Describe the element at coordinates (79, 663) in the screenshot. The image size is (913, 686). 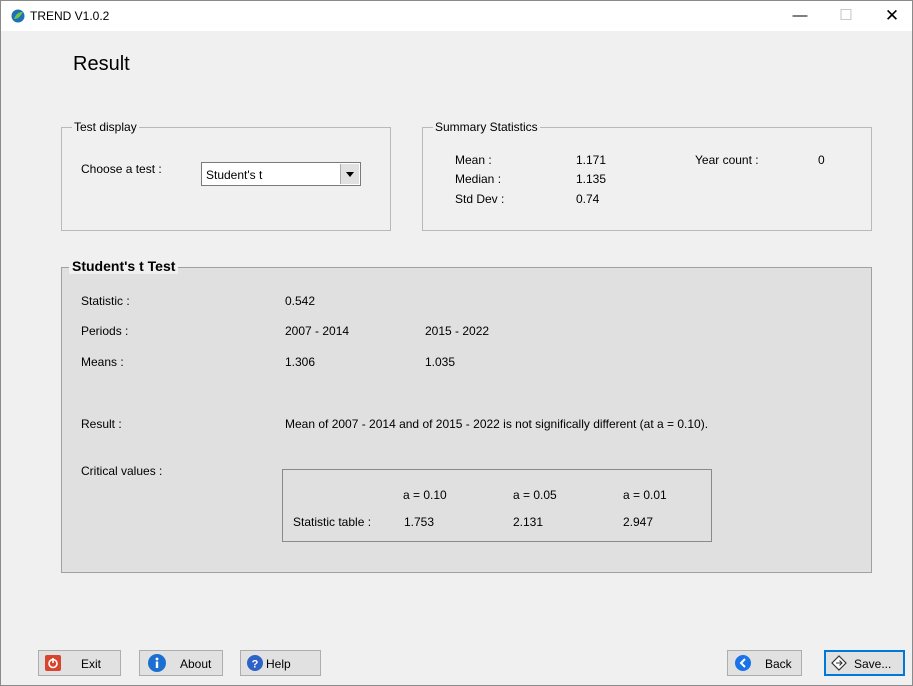
I see `exit-button: Exit` at that location.